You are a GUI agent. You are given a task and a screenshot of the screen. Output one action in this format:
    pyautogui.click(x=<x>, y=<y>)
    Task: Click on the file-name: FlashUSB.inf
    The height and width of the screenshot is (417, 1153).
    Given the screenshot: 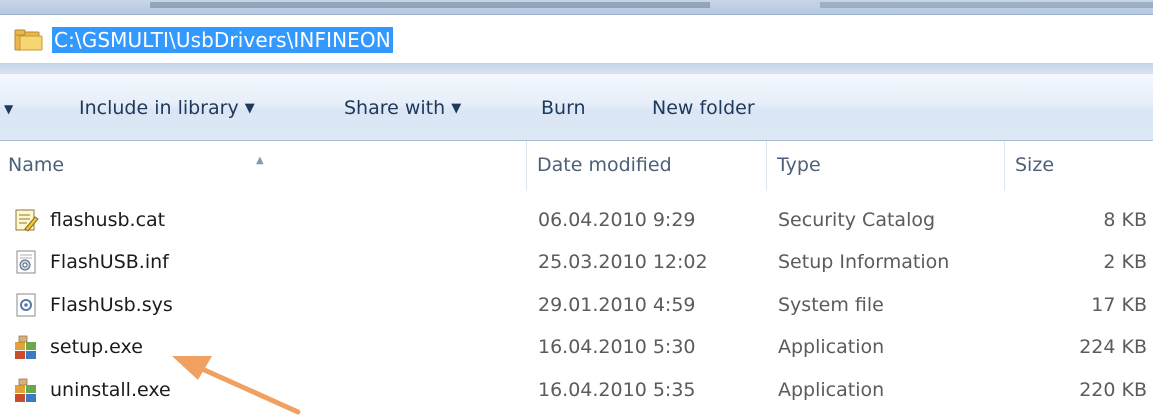 What is the action you would take?
    pyautogui.click(x=109, y=262)
    